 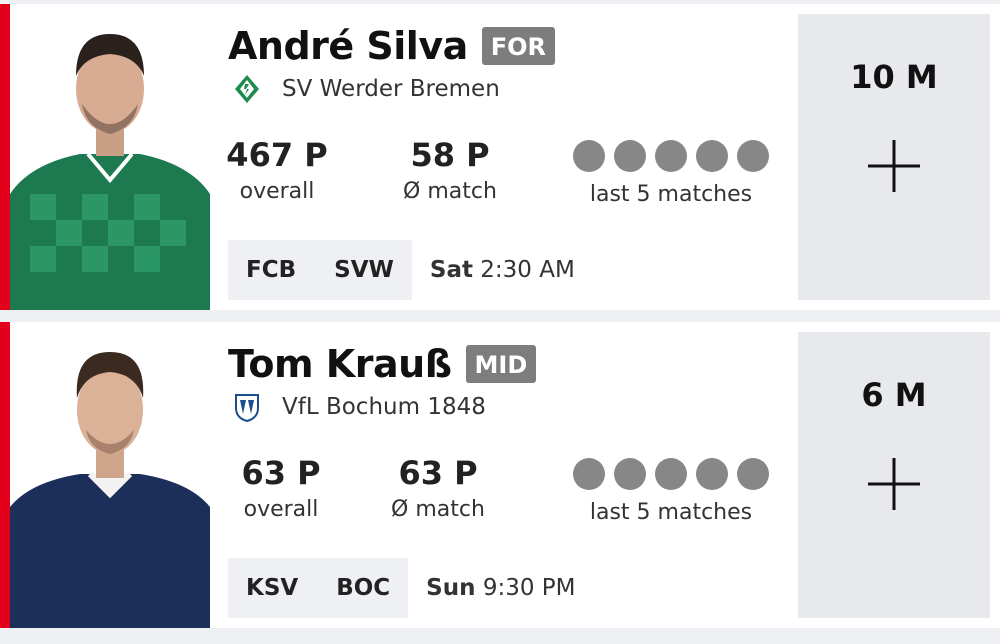 What do you see at coordinates (247, 89) in the screenshot?
I see `werder-bremen-crest-icon` at bounding box center [247, 89].